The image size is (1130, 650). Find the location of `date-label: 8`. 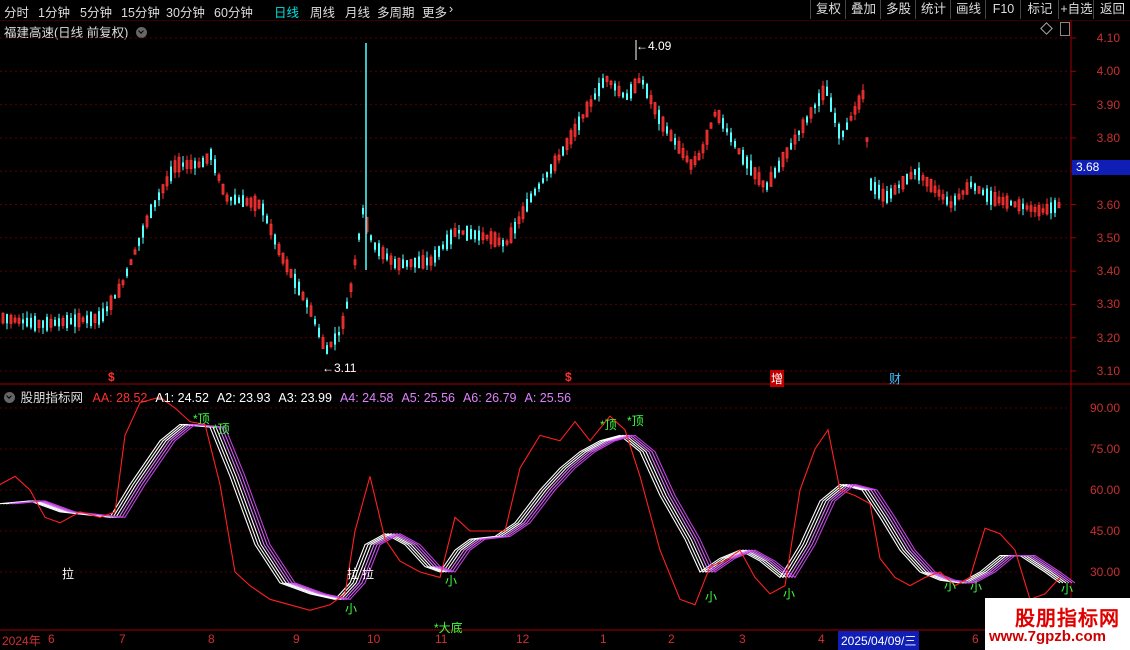

date-label: 8 is located at coordinates (211, 639).